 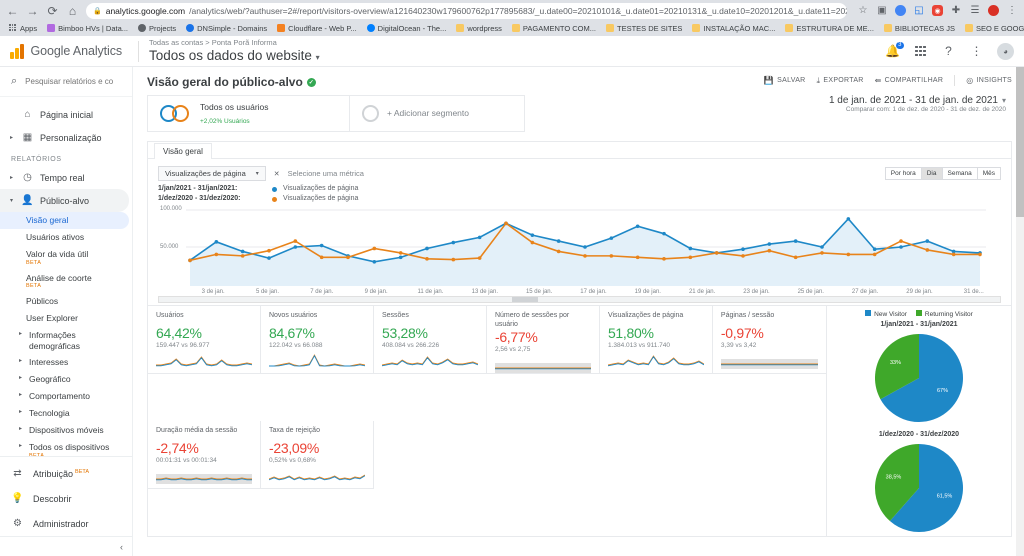 I want to click on profile-avatar-icon, so click(x=993, y=10).